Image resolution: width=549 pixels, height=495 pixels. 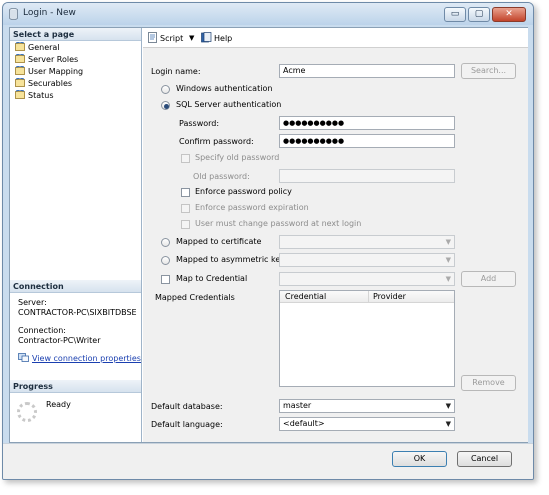 I want to click on mapped-to-asymmetric-key-radio, so click(x=165, y=260).